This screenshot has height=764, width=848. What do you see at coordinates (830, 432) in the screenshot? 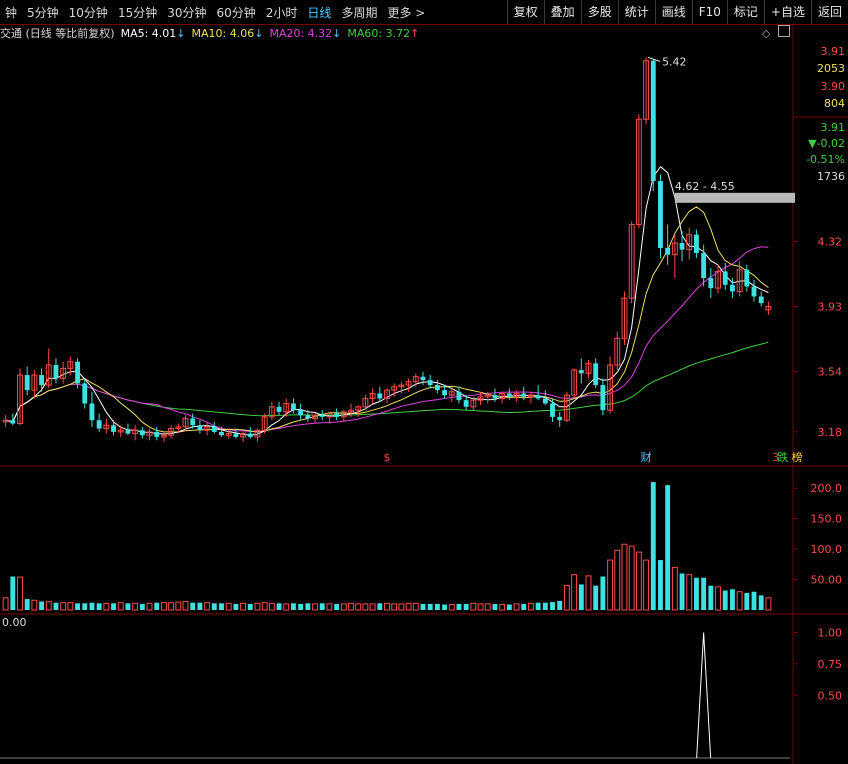
I see `price-axis-label: 3.18` at bounding box center [830, 432].